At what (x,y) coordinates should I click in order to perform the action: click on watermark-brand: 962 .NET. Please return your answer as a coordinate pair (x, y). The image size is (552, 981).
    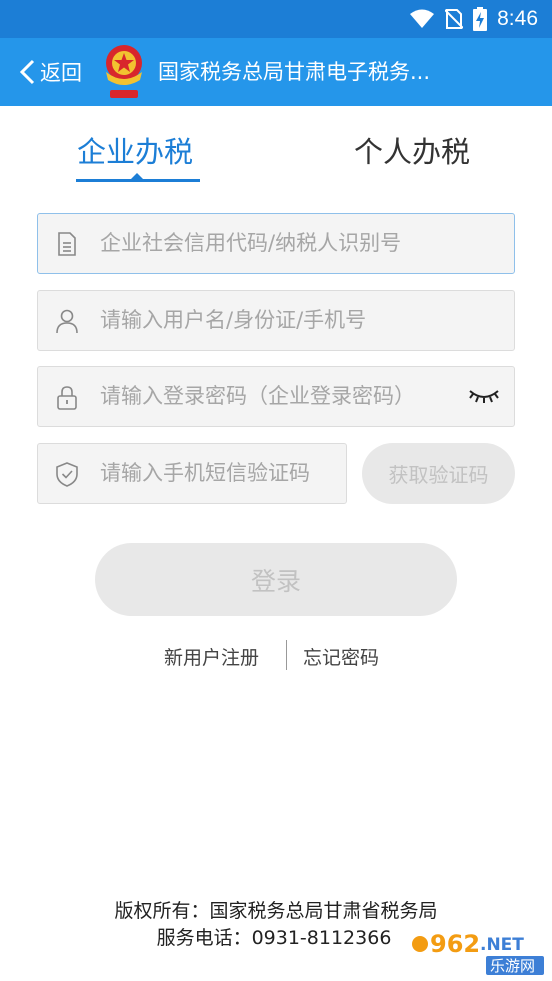
    Looking at the image, I should click on (468, 944).